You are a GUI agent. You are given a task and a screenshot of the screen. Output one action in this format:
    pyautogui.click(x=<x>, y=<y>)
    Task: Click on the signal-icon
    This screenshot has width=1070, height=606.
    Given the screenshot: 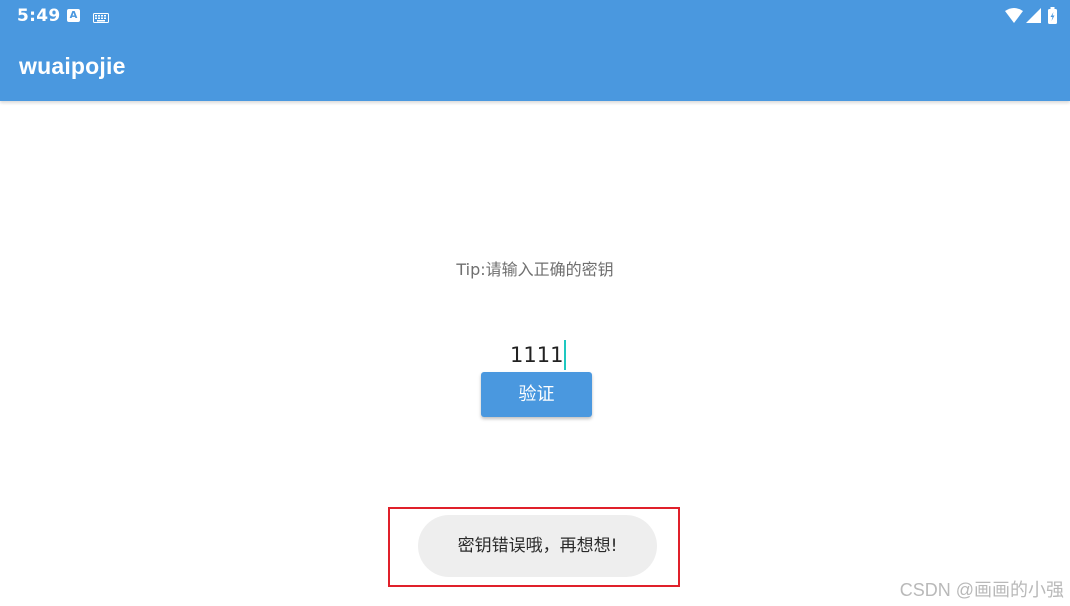 What is the action you would take?
    pyautogui.click(x=1033, y=15)
    